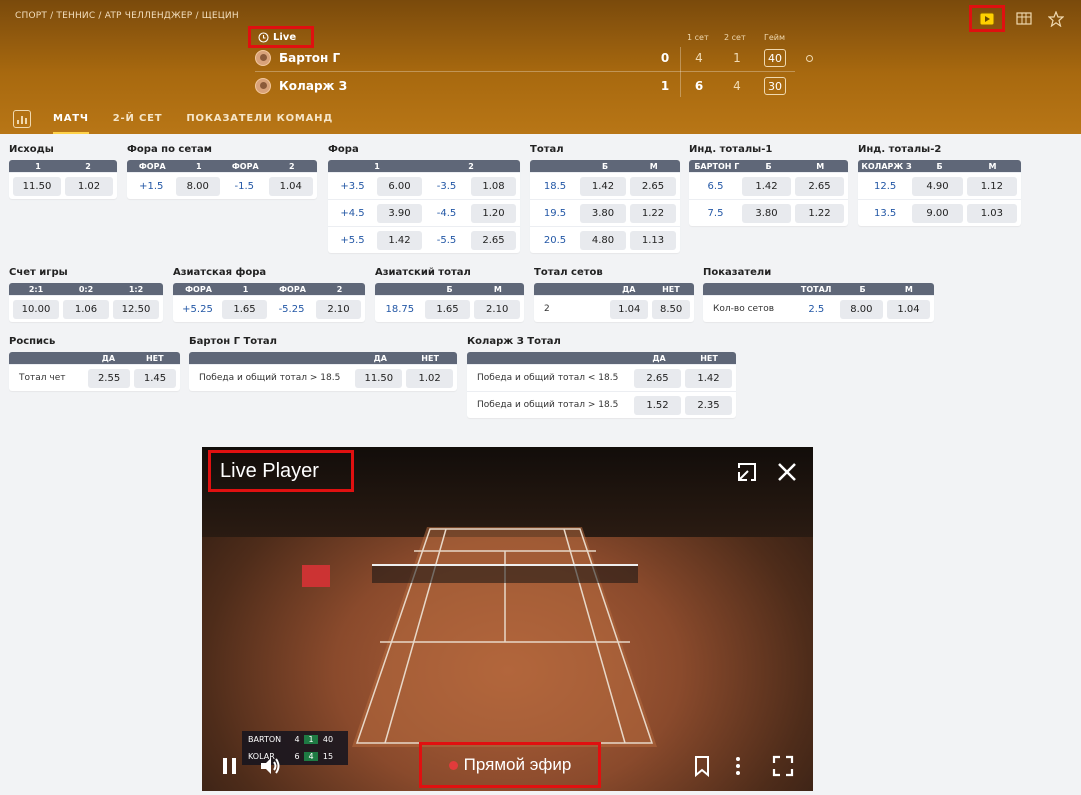  What do you see at coordinates (525, 86) in the screenshot?
I see `player-row-2: Коларж З 1 6 4 30` at bounding box center [525, 86].